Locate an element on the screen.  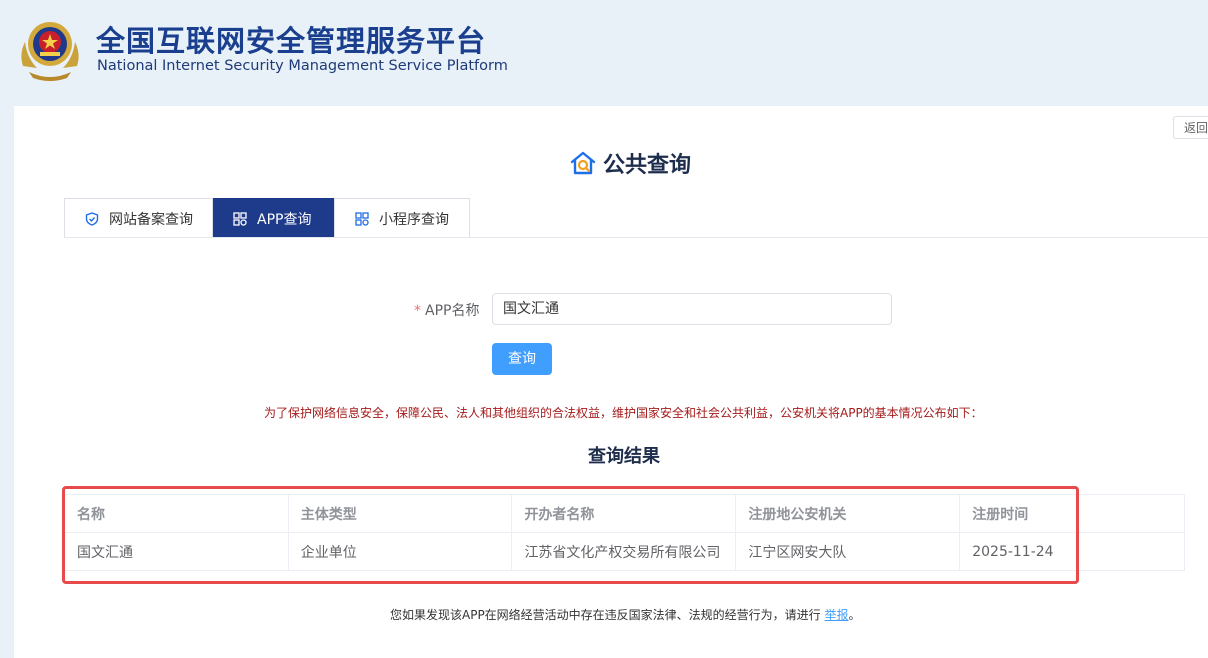
report-note-text: 您如果发现该APP在网络经营活动中存在违反国家法律、法规的经营行为，请进行 is located at coordinates (607, 615).